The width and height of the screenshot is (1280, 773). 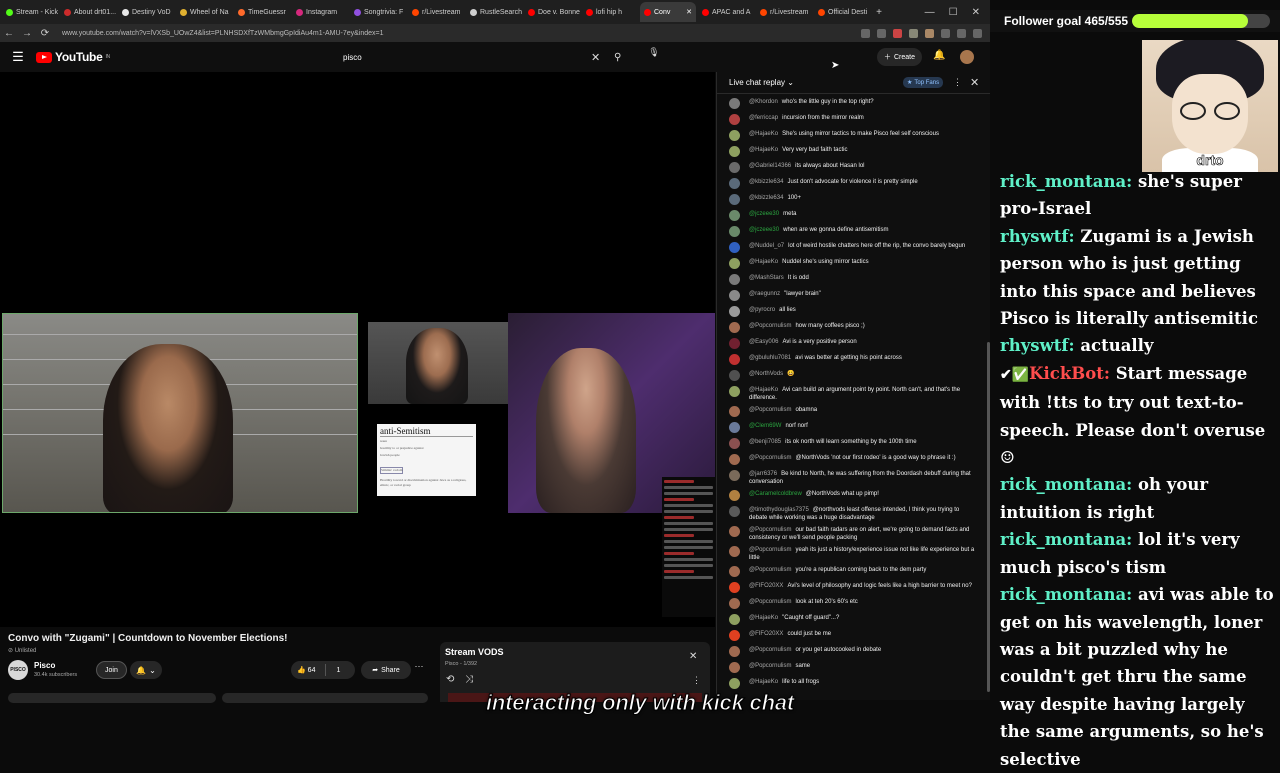 I want to click on new-tab-button: +, so click(x=879, y=12).